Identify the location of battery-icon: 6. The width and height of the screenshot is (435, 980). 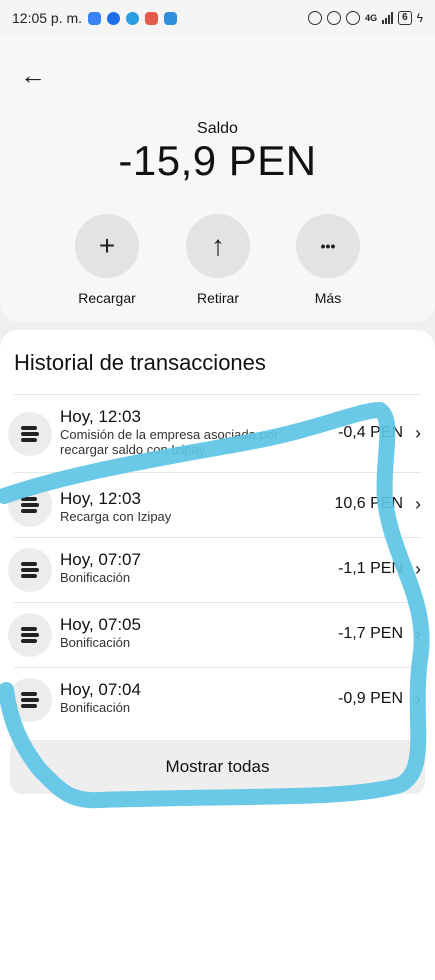
(405, 18).